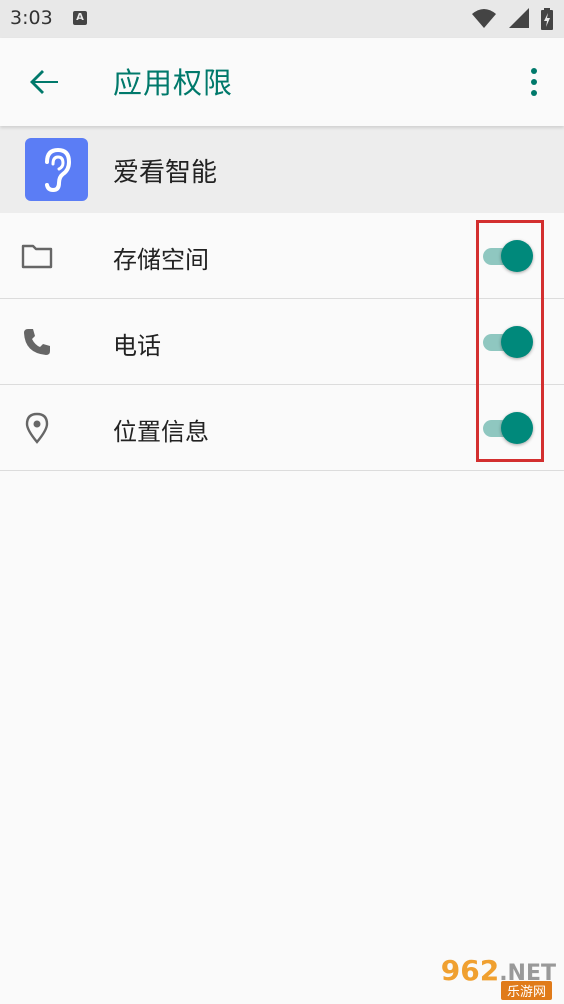  I want to click on folder-icon, so click(37, 256).